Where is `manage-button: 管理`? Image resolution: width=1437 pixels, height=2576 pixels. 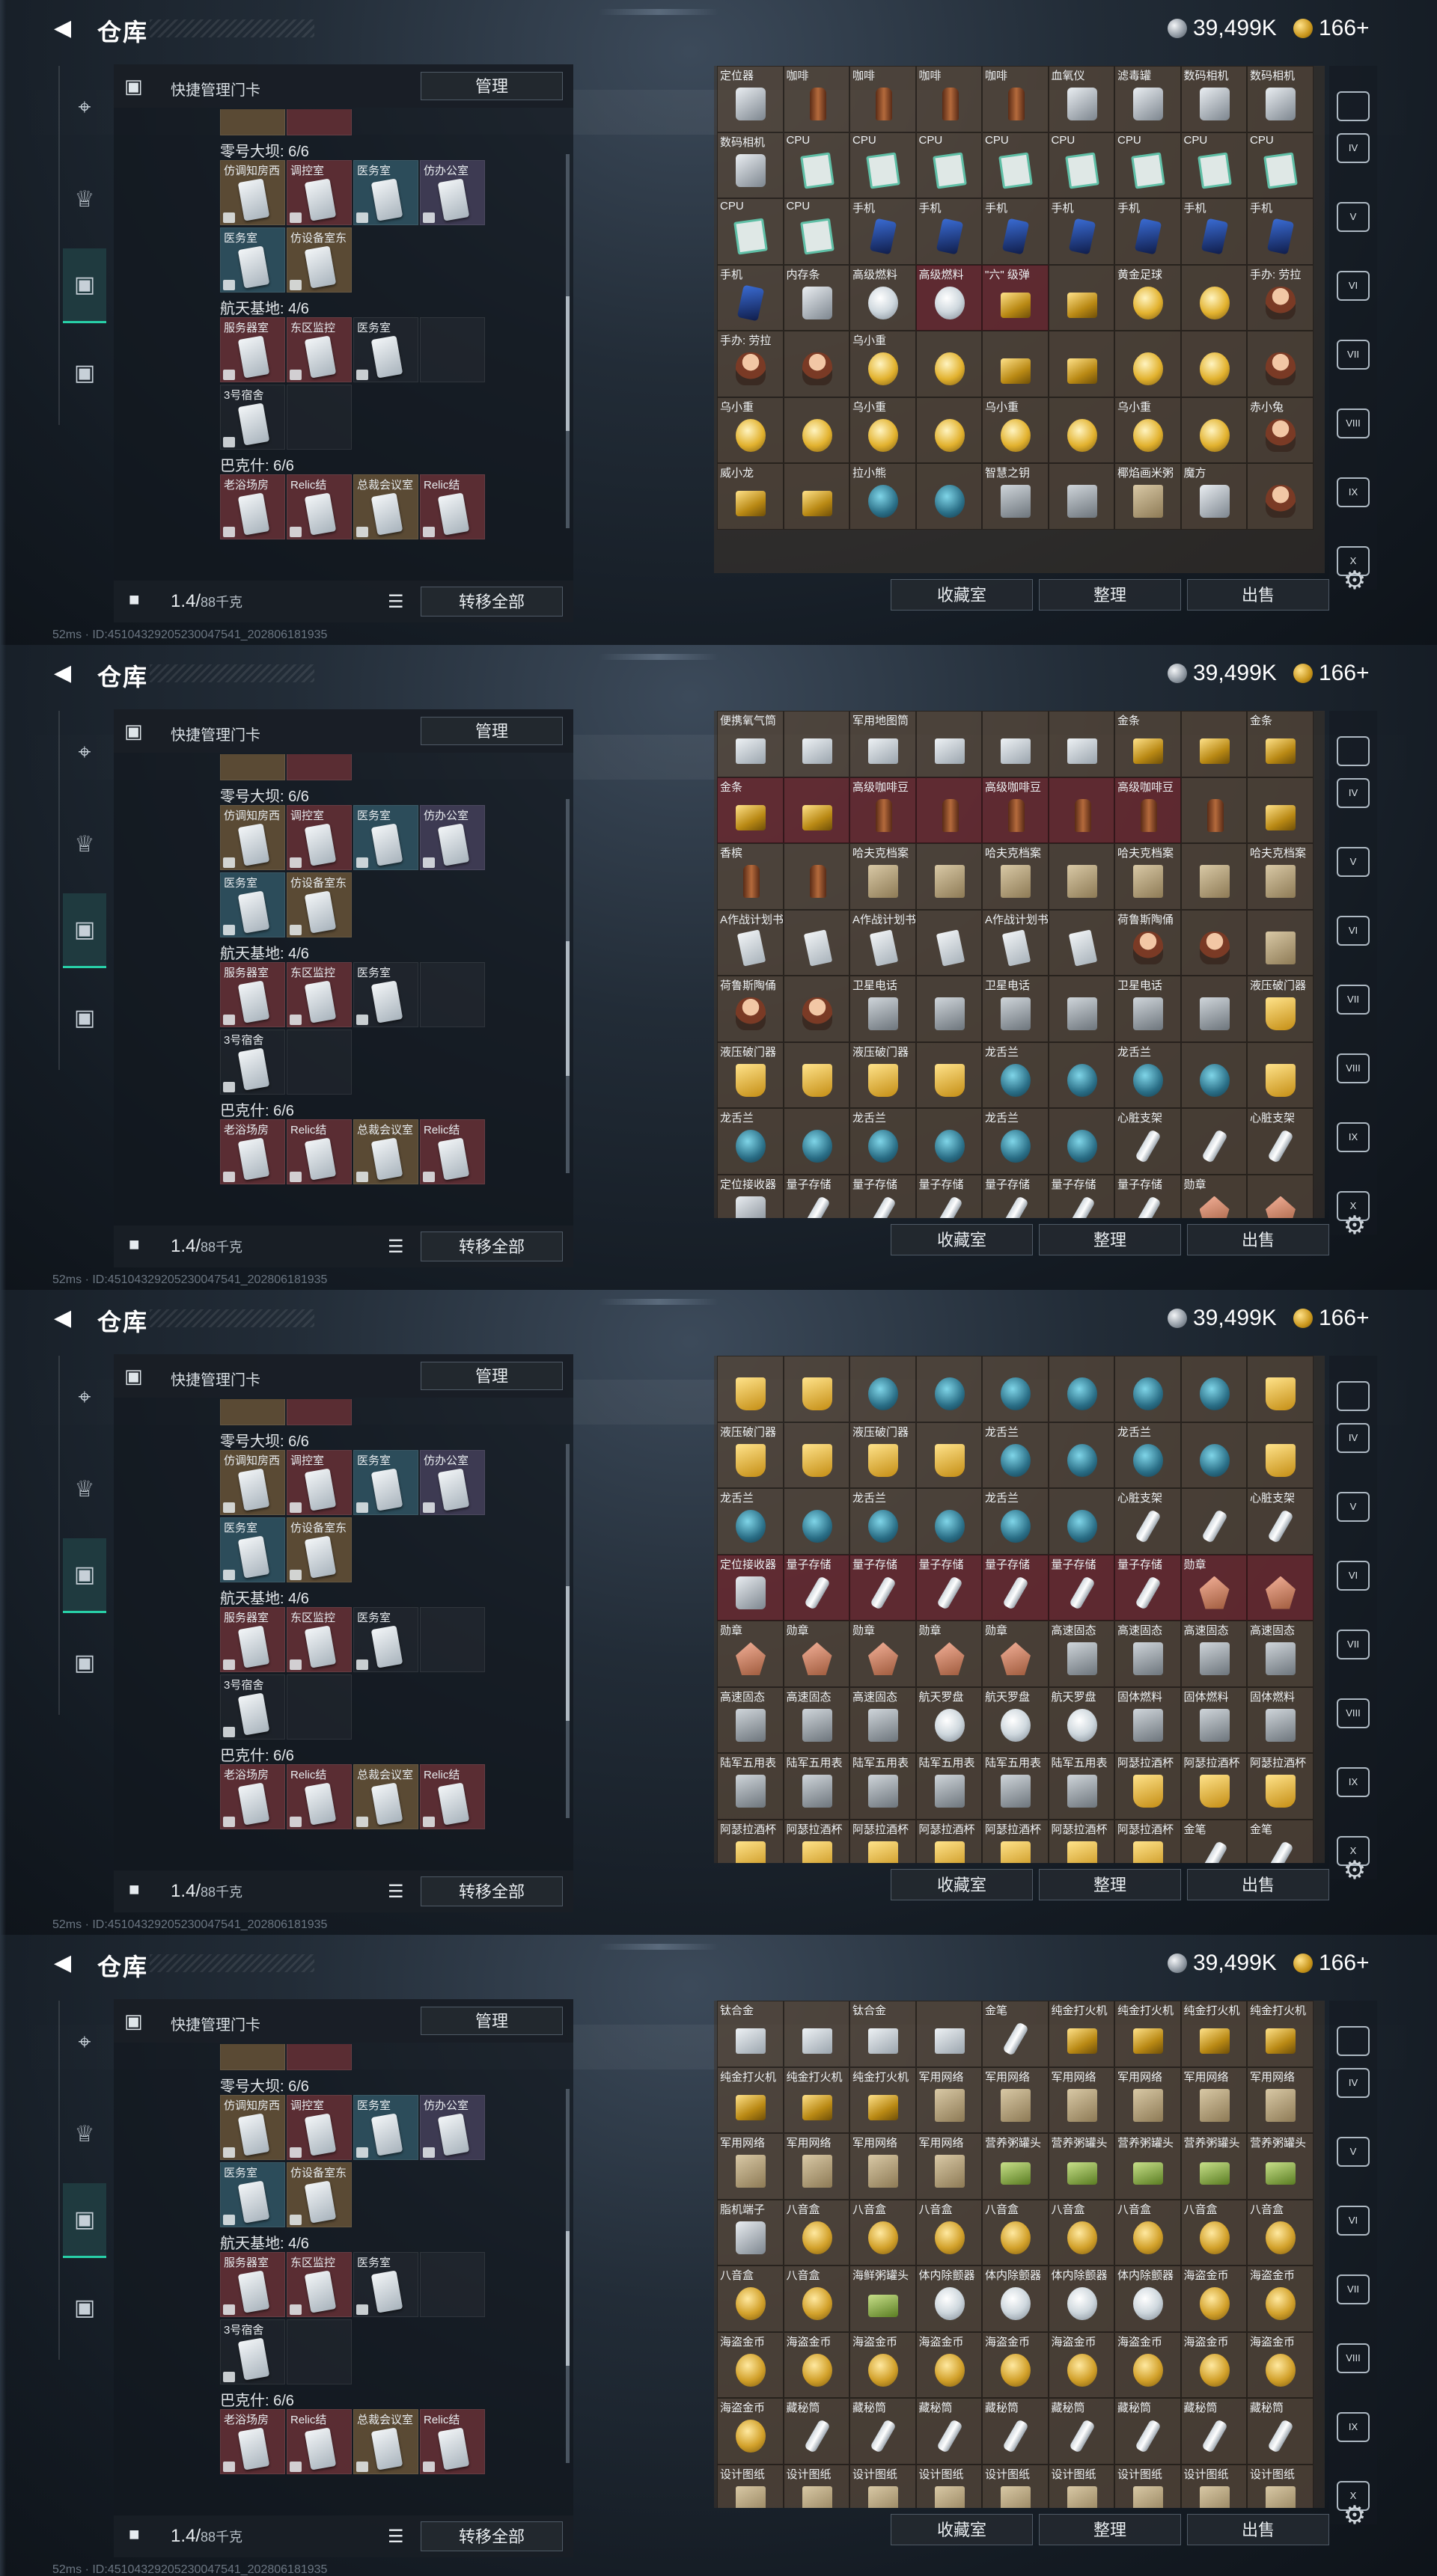 manage-button: 管理 is located at coordinates (492, 1376).